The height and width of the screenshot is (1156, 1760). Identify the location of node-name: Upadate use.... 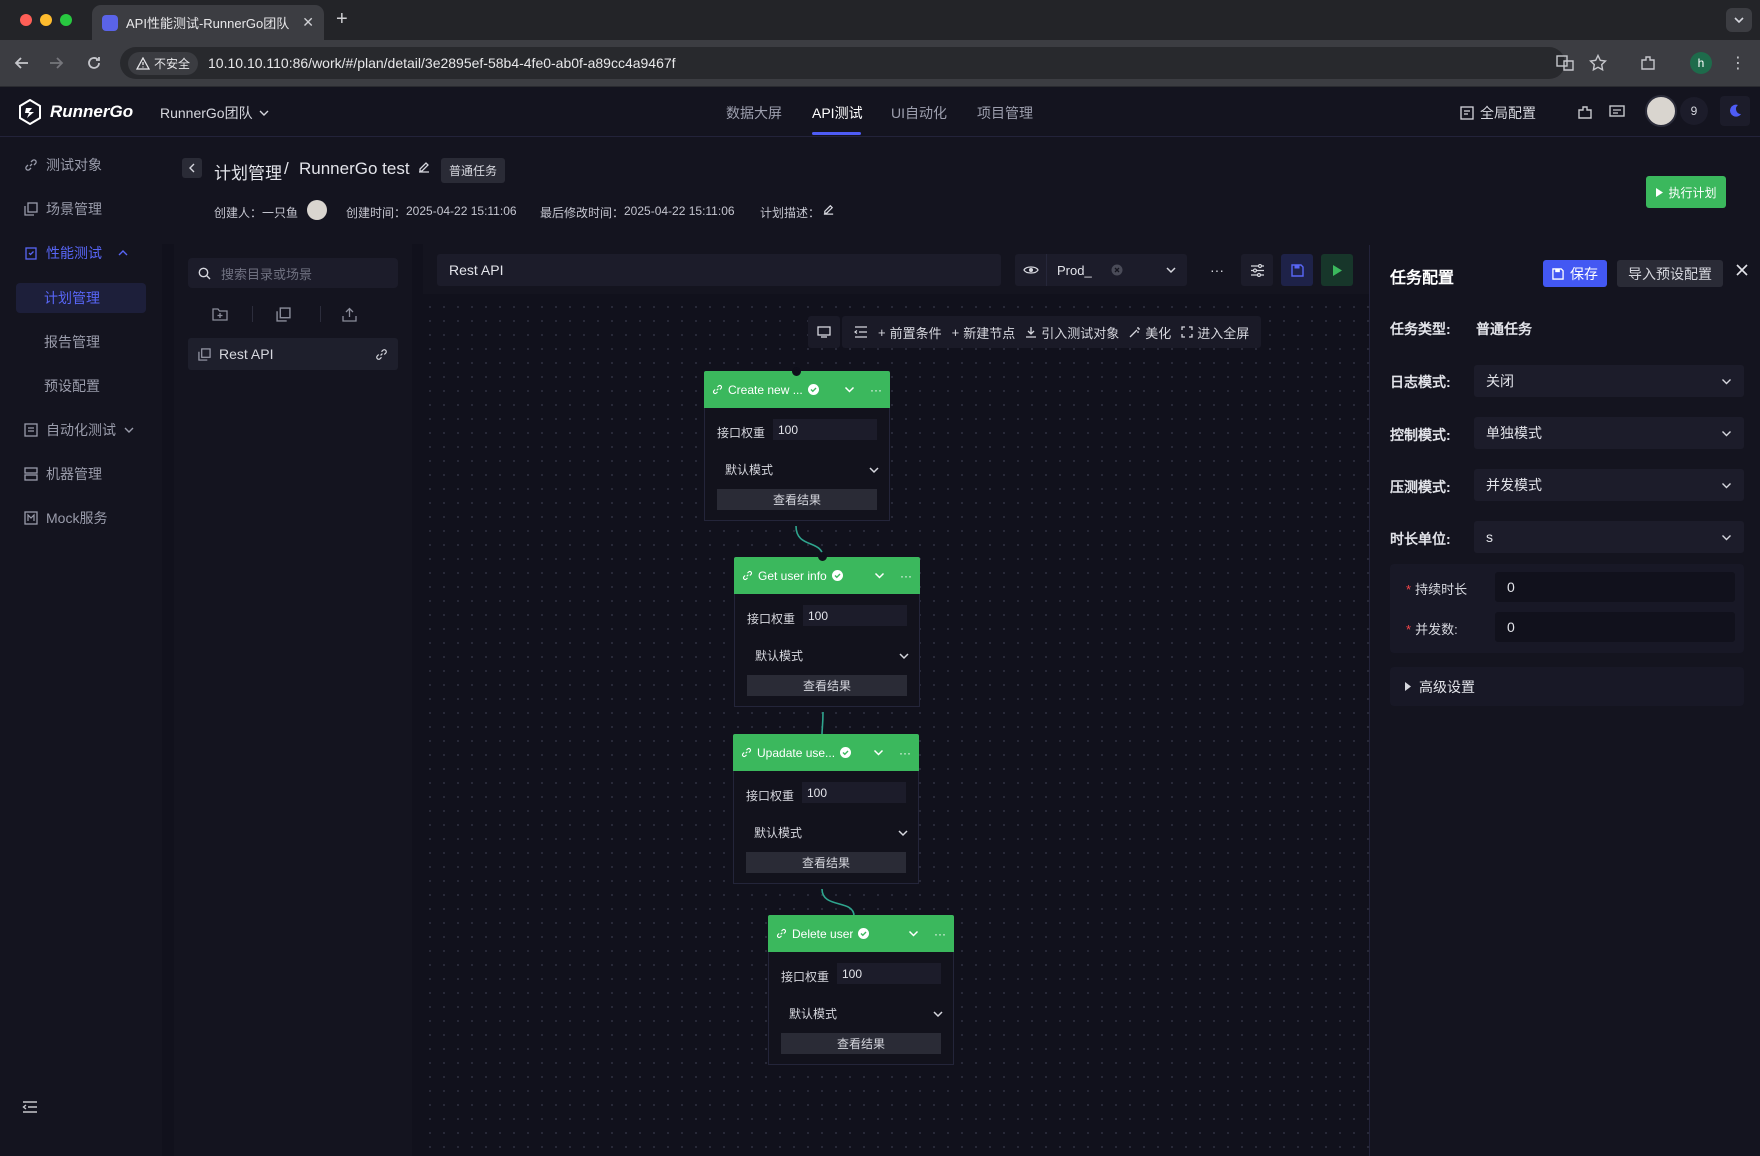
(796, 752).